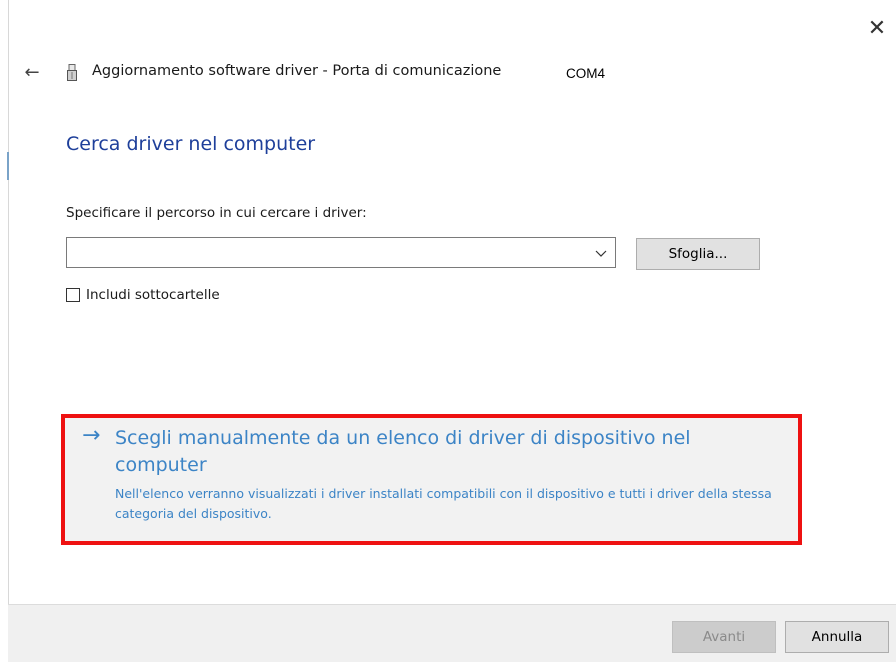  I want to click on dialog-footer: Avanti Annulla, so click(452, 633).